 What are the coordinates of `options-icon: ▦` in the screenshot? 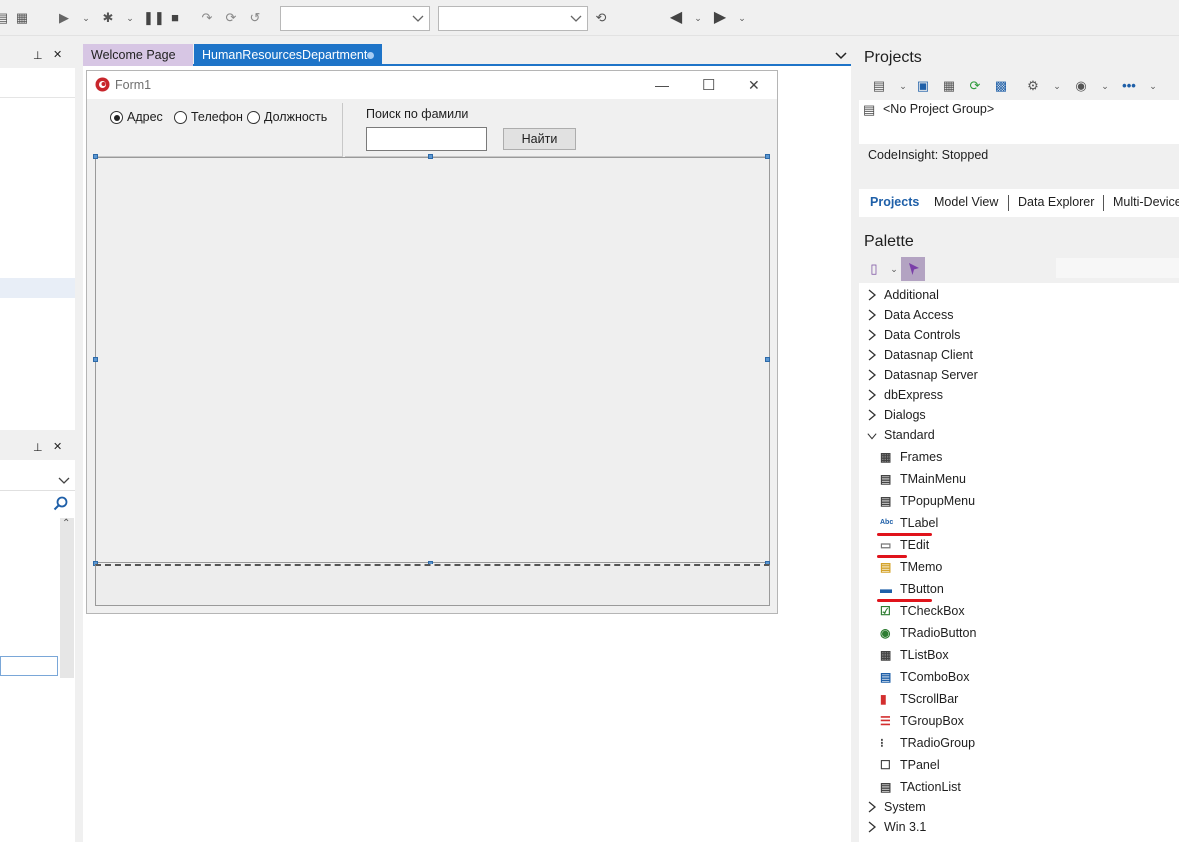 It's located at (949, 86).